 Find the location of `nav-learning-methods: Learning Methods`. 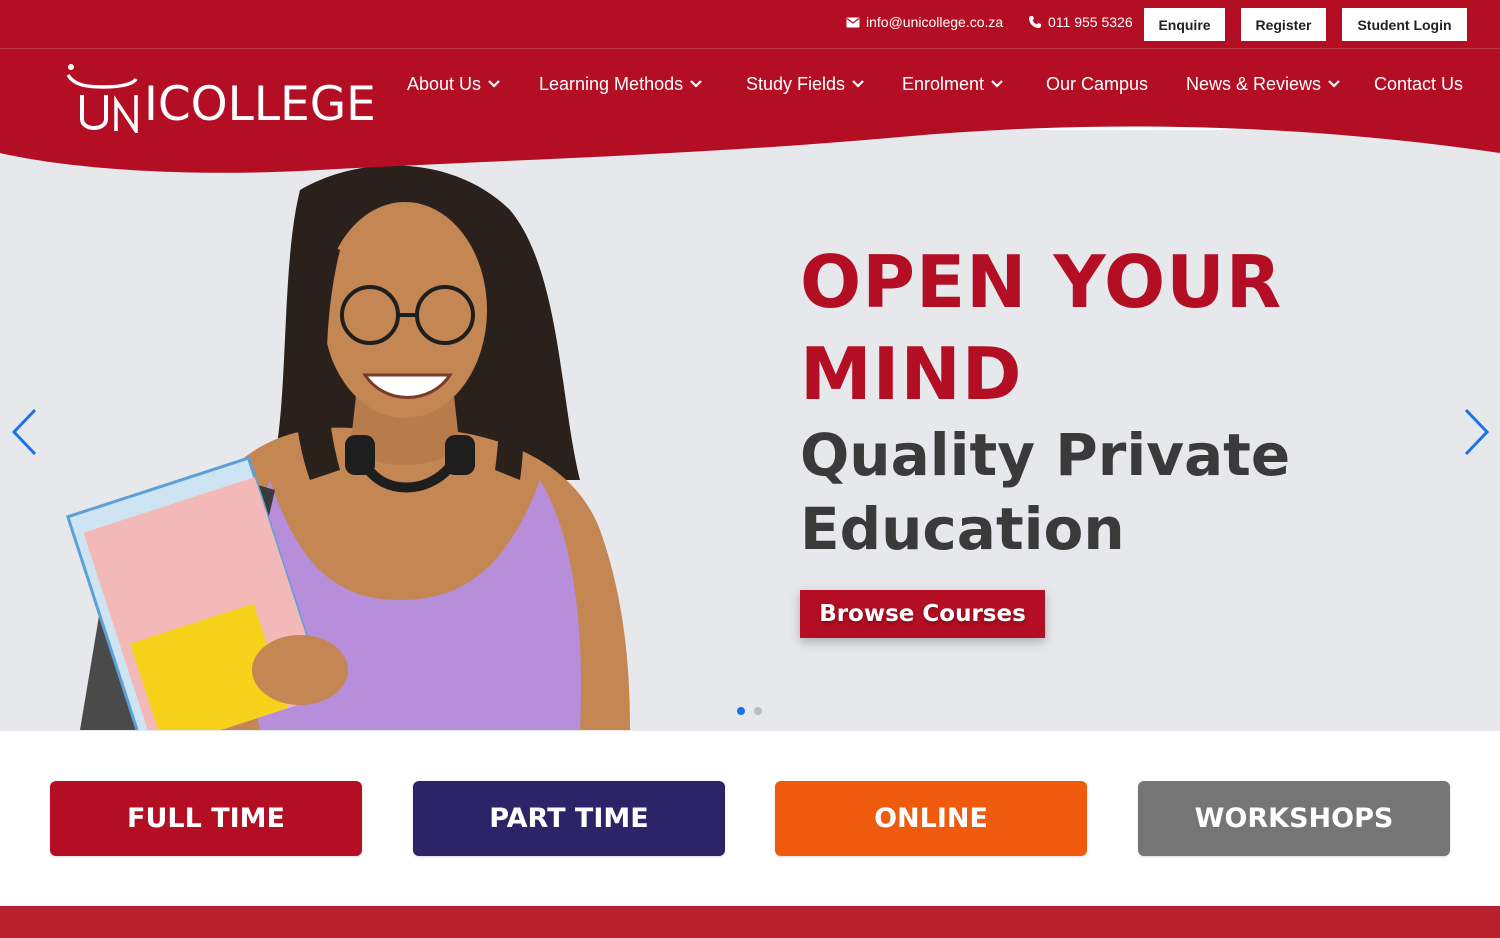

nav-learning-methods: Learning Methods is located at coordinates (621, 84).